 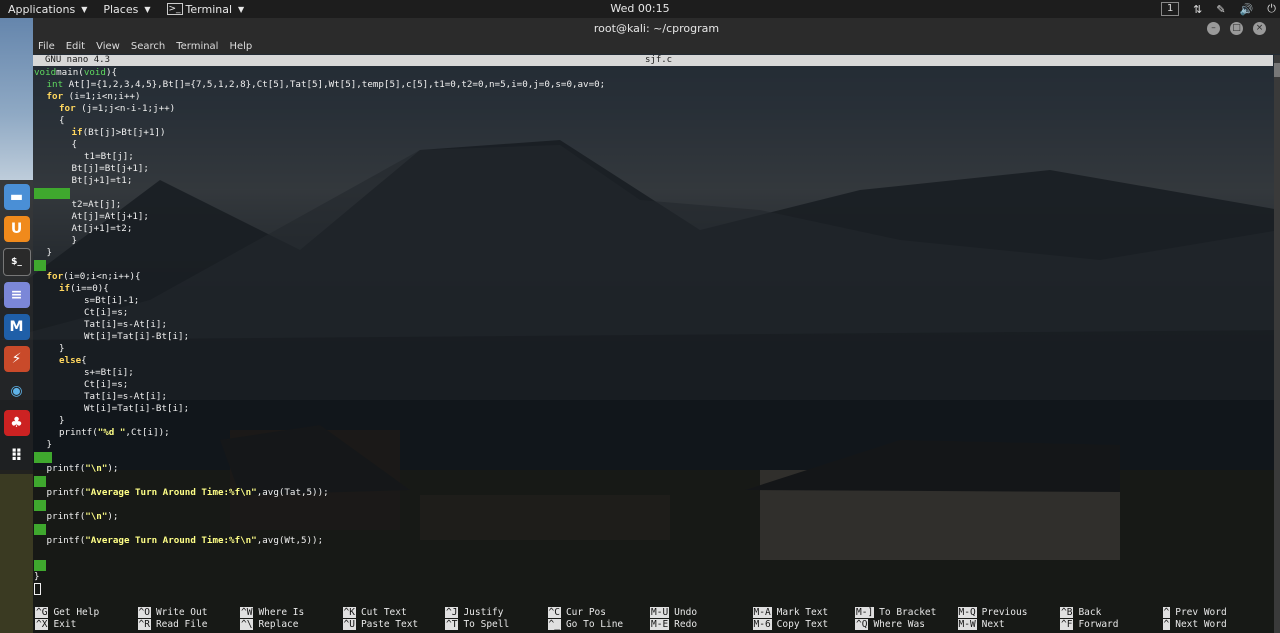 I want to click on eye-icon: ◉, so click(x=17, y=391).